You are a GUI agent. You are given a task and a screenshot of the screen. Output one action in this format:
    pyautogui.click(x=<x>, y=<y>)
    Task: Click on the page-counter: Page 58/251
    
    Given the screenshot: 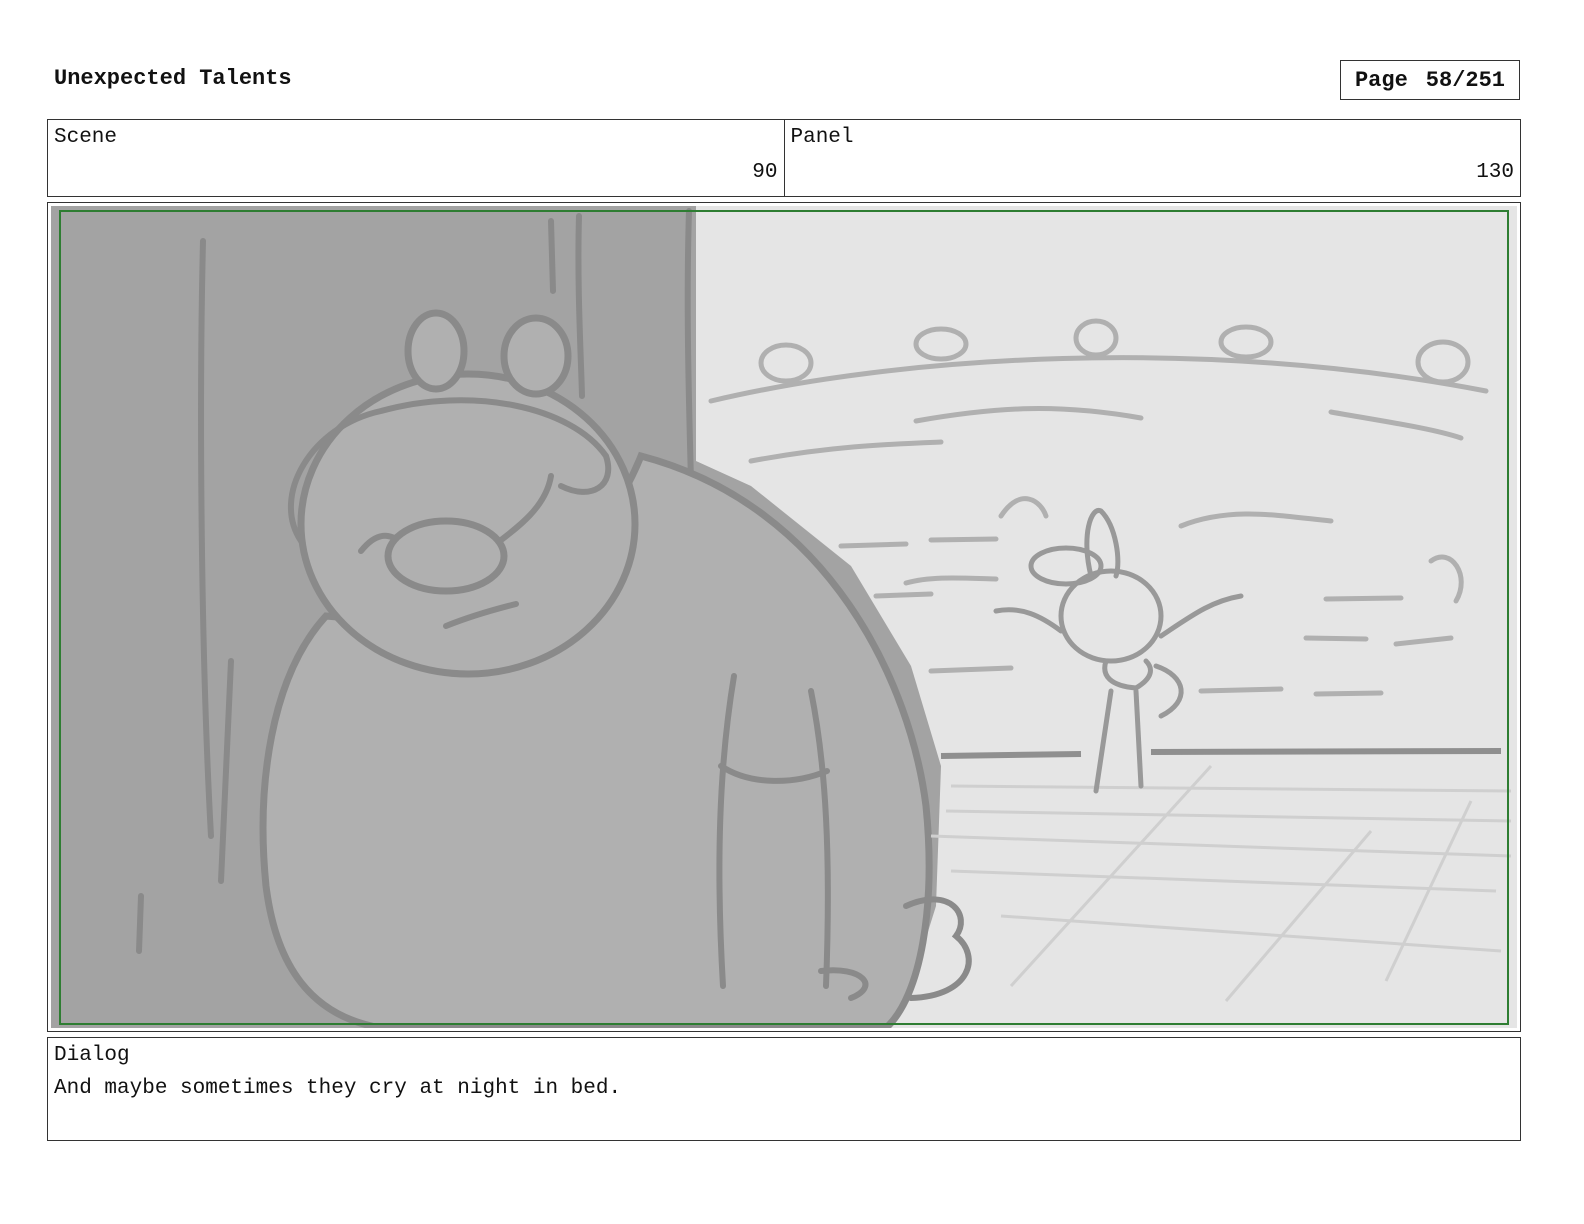 What is the action you would take?
    pyautogui.click(x=1430, y=80)
    